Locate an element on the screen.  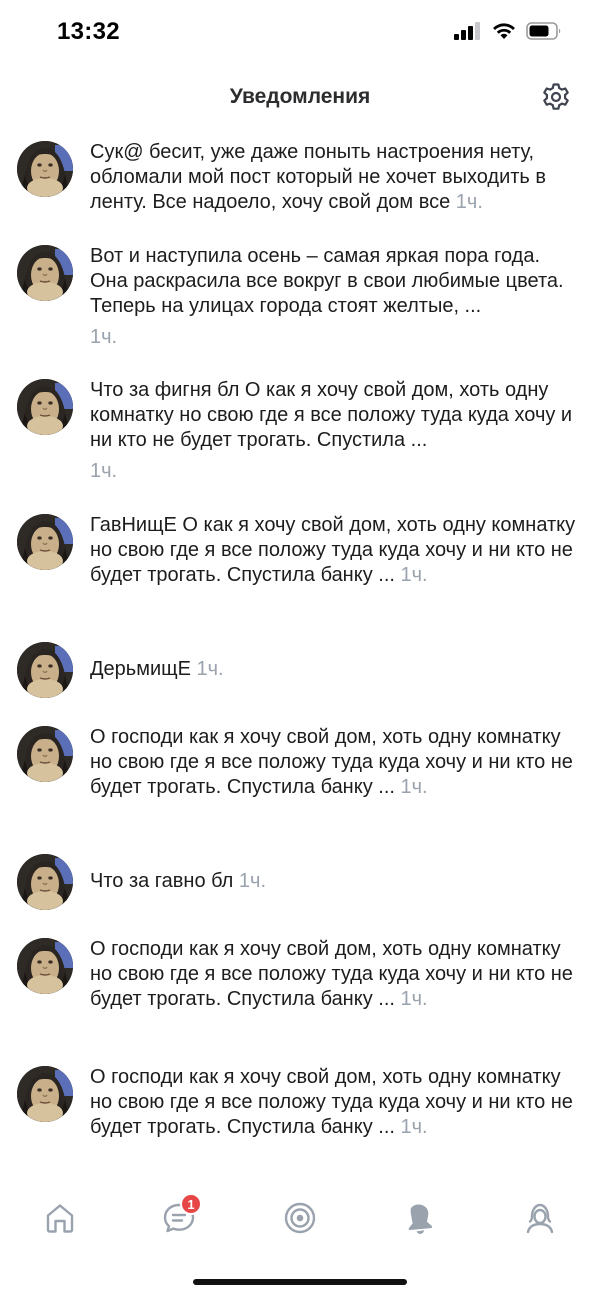
header: Уведомления is located at coordinates (300, 98).